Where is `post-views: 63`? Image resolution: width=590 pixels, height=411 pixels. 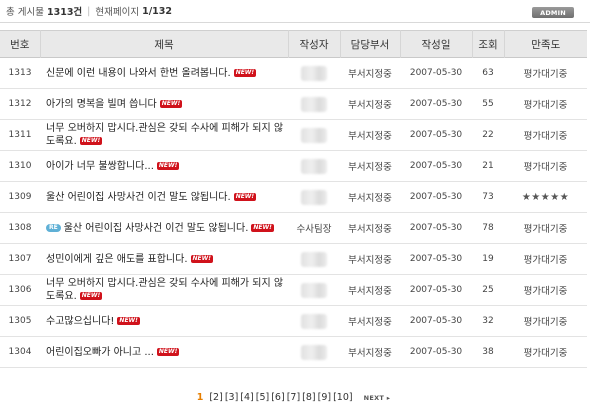
post-views: 63 is located at coordinates (488, 73).